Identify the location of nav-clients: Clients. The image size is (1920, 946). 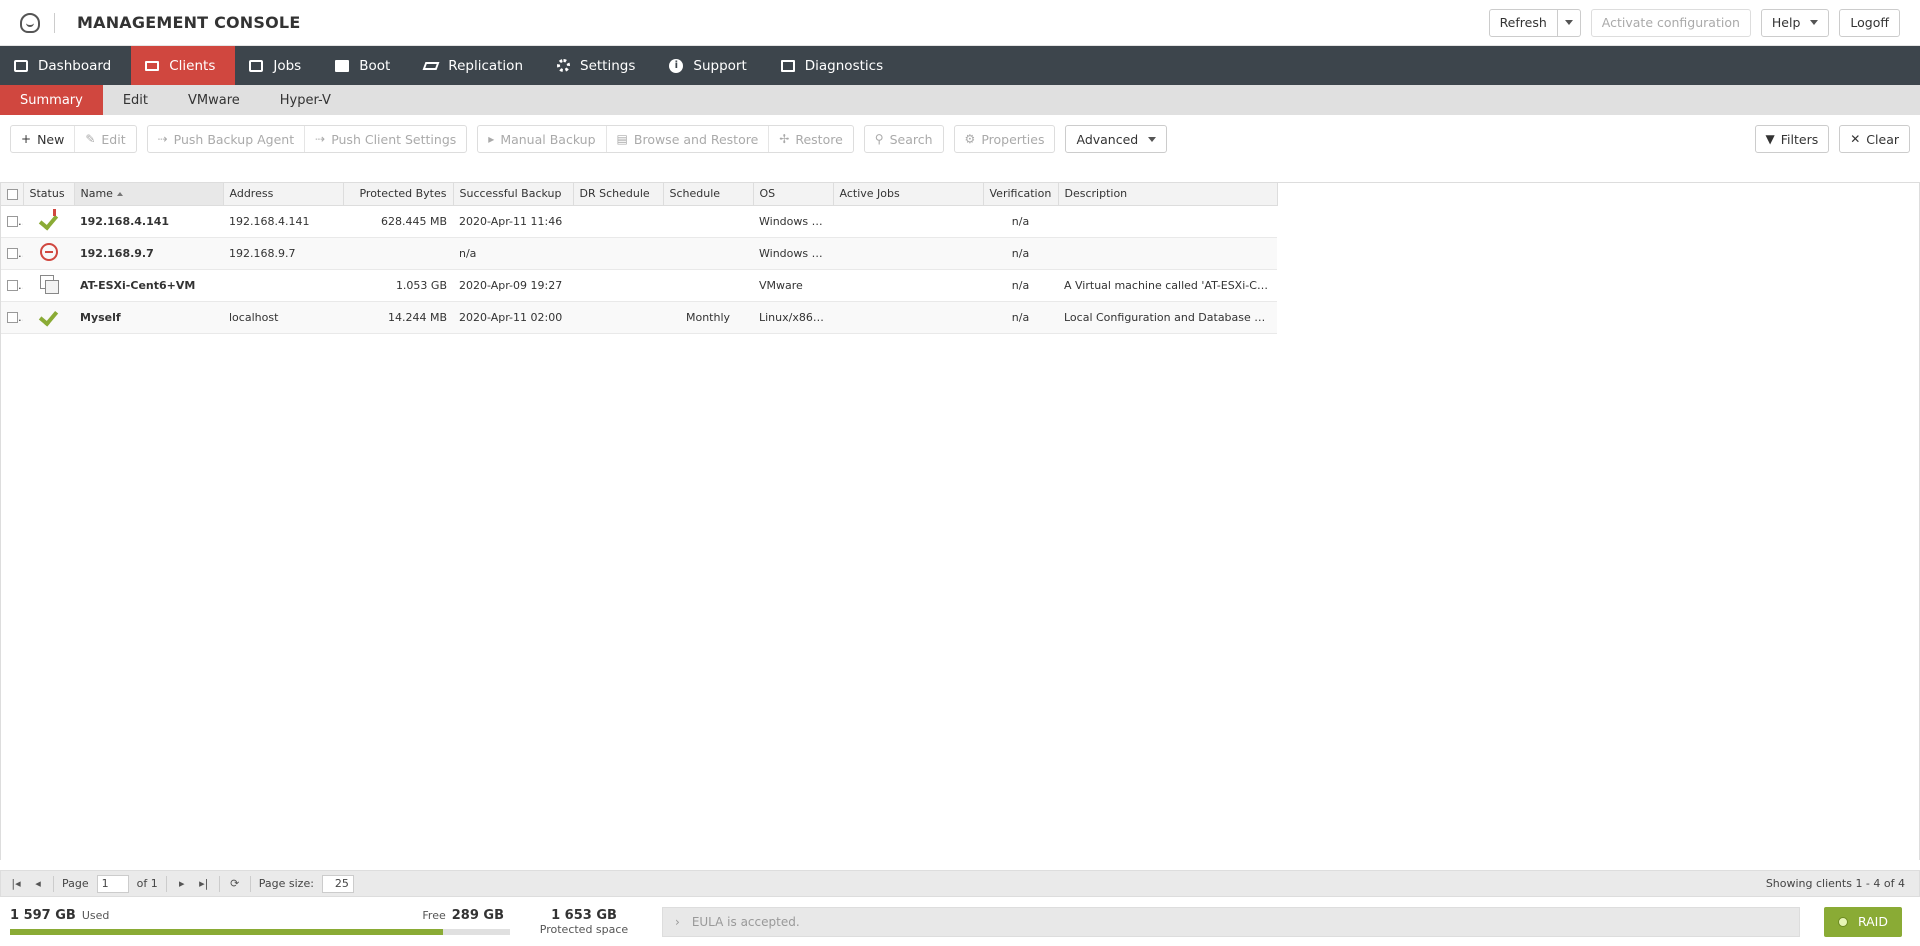
(183, 65).